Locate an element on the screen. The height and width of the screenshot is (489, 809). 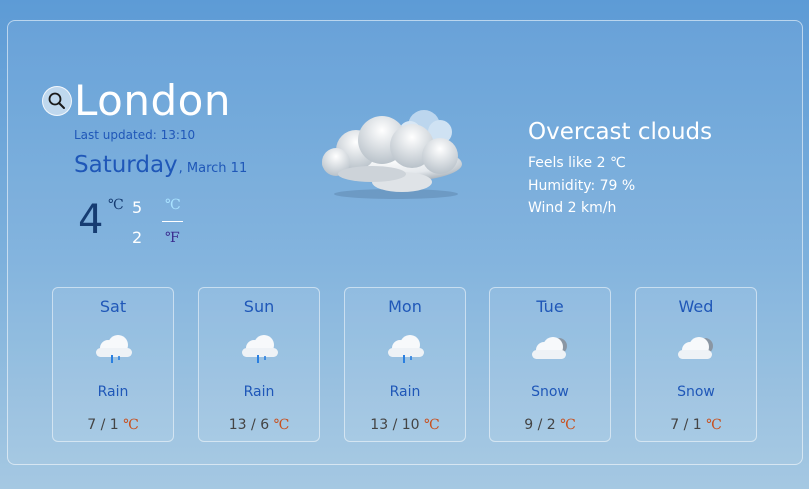
feels-like: Feels like 2 ℃ is located at coordinates (577, 163).